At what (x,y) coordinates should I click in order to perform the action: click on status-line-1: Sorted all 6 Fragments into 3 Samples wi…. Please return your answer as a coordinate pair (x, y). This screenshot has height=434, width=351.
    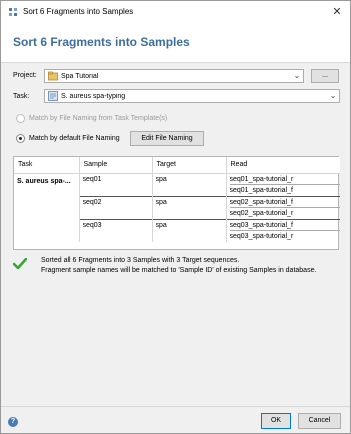
    Looking at the image, I should click on (140, 260).